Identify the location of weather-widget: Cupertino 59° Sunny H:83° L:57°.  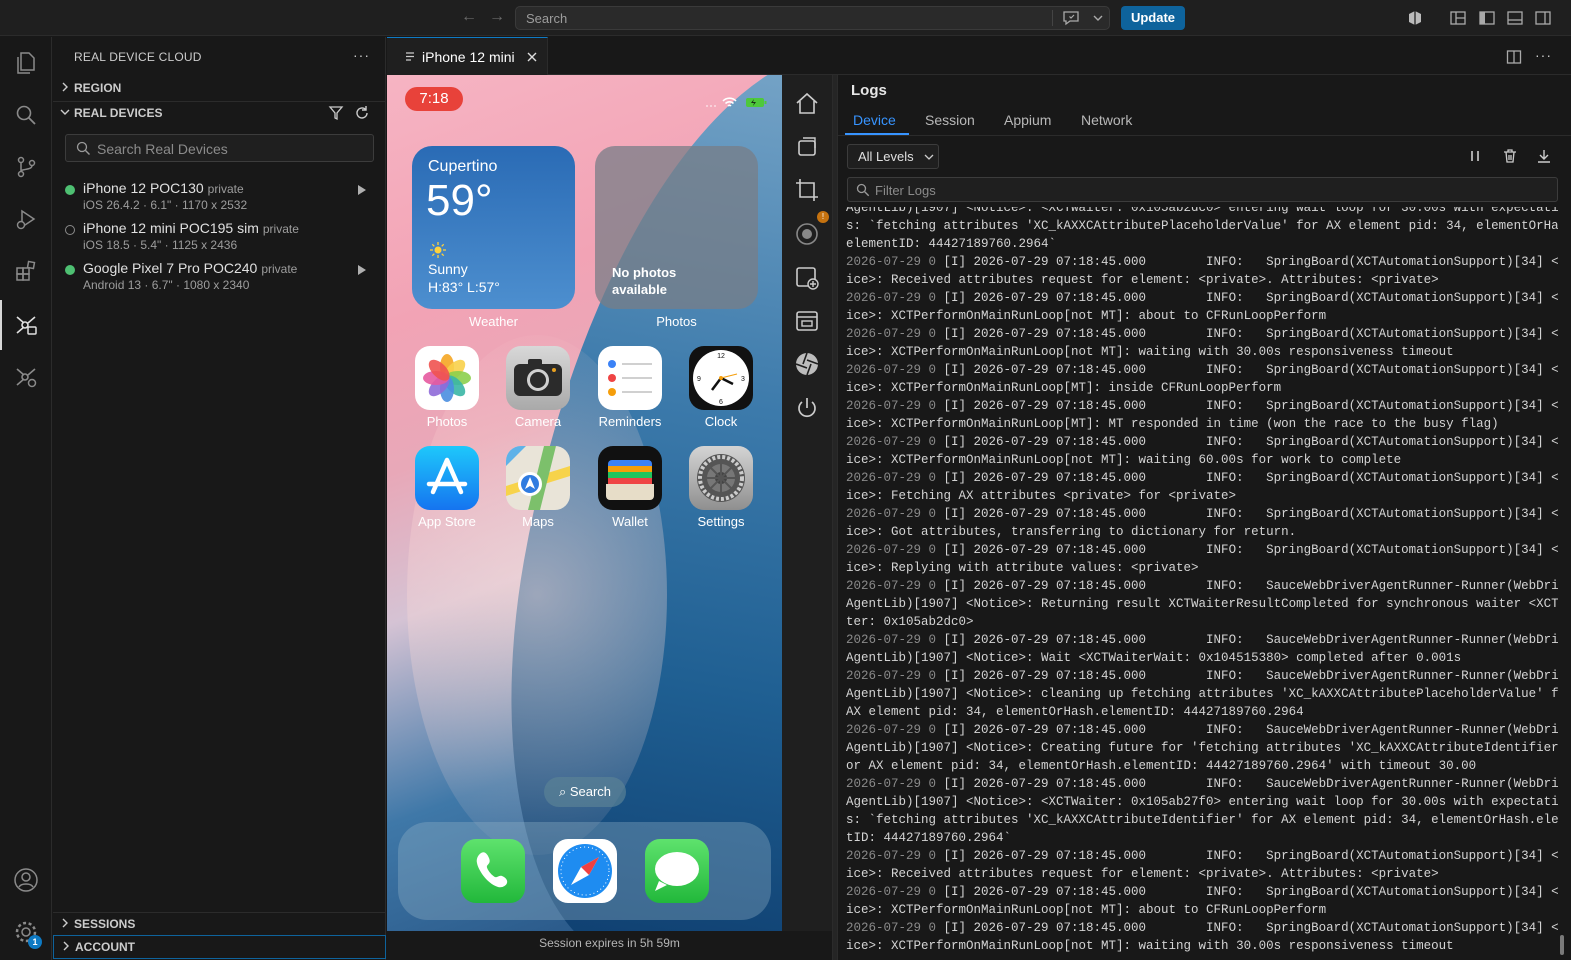
(493, 227).